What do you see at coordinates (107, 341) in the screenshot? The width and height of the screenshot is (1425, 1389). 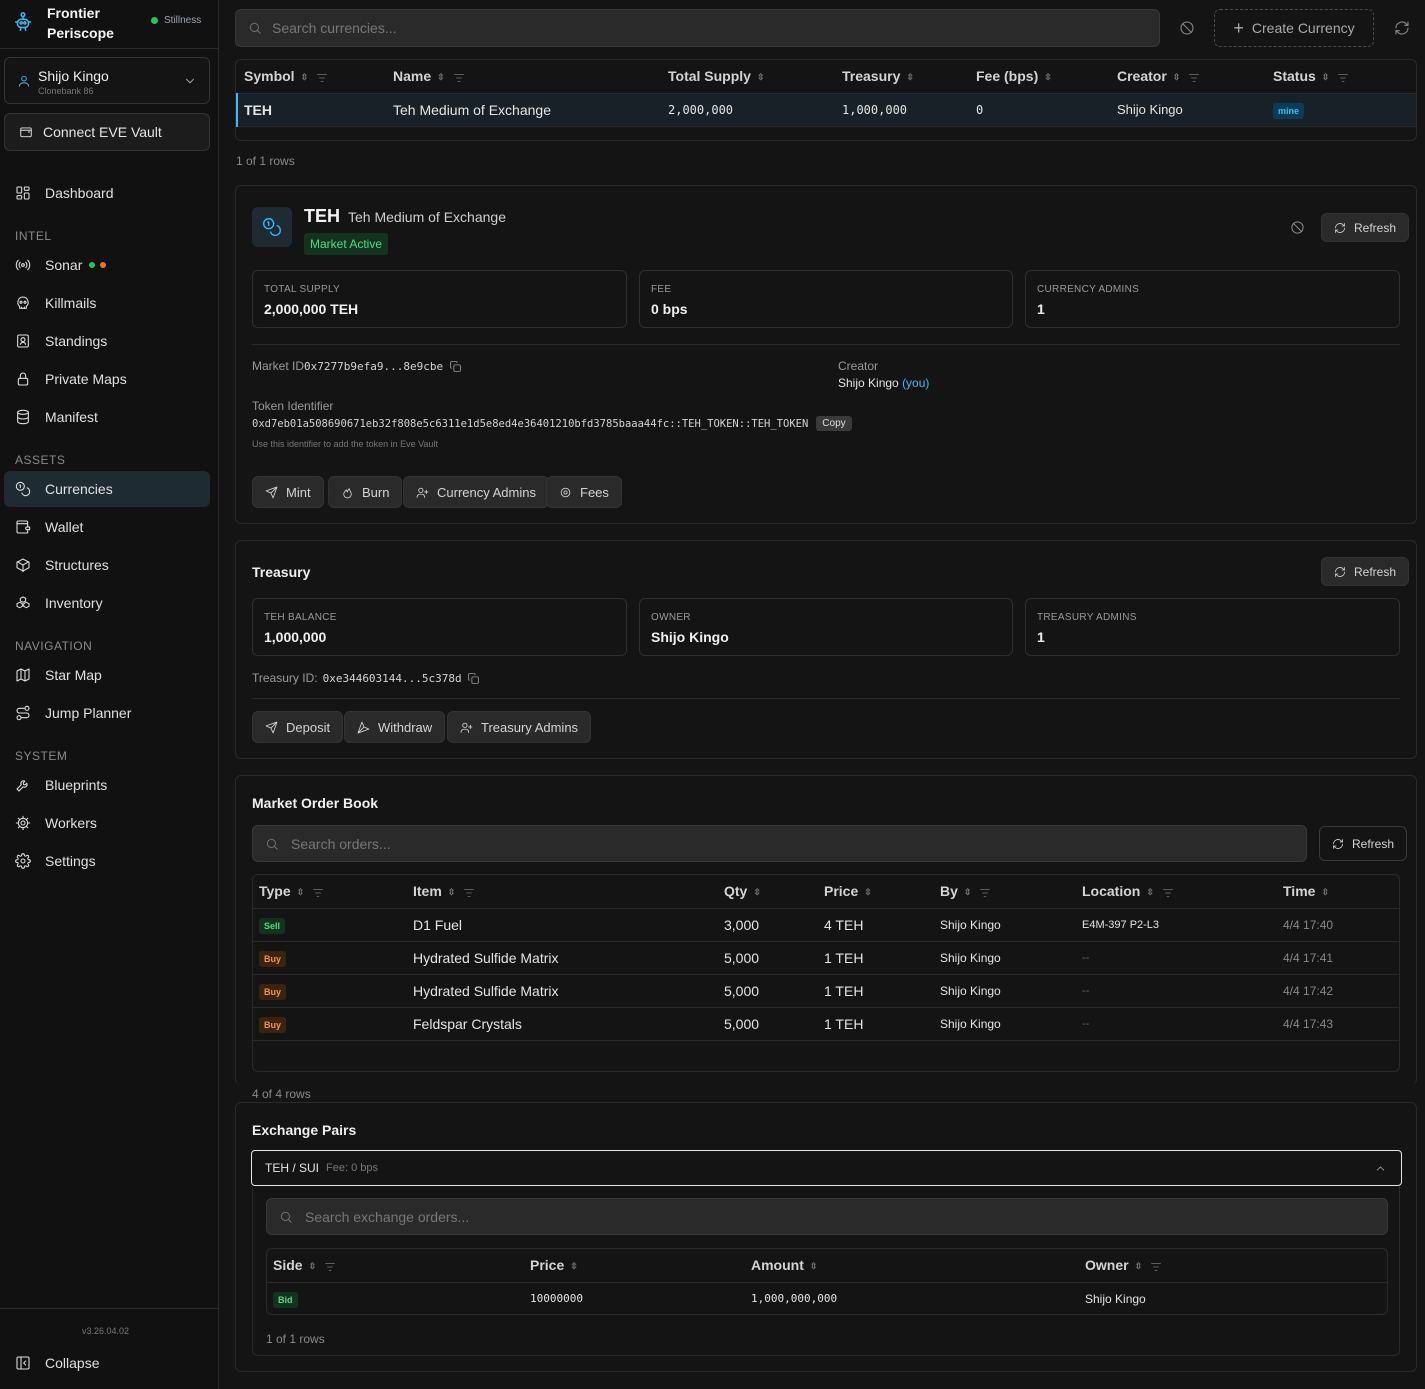 I see `nav-standings: Standings` at bounding box center [107, 341].